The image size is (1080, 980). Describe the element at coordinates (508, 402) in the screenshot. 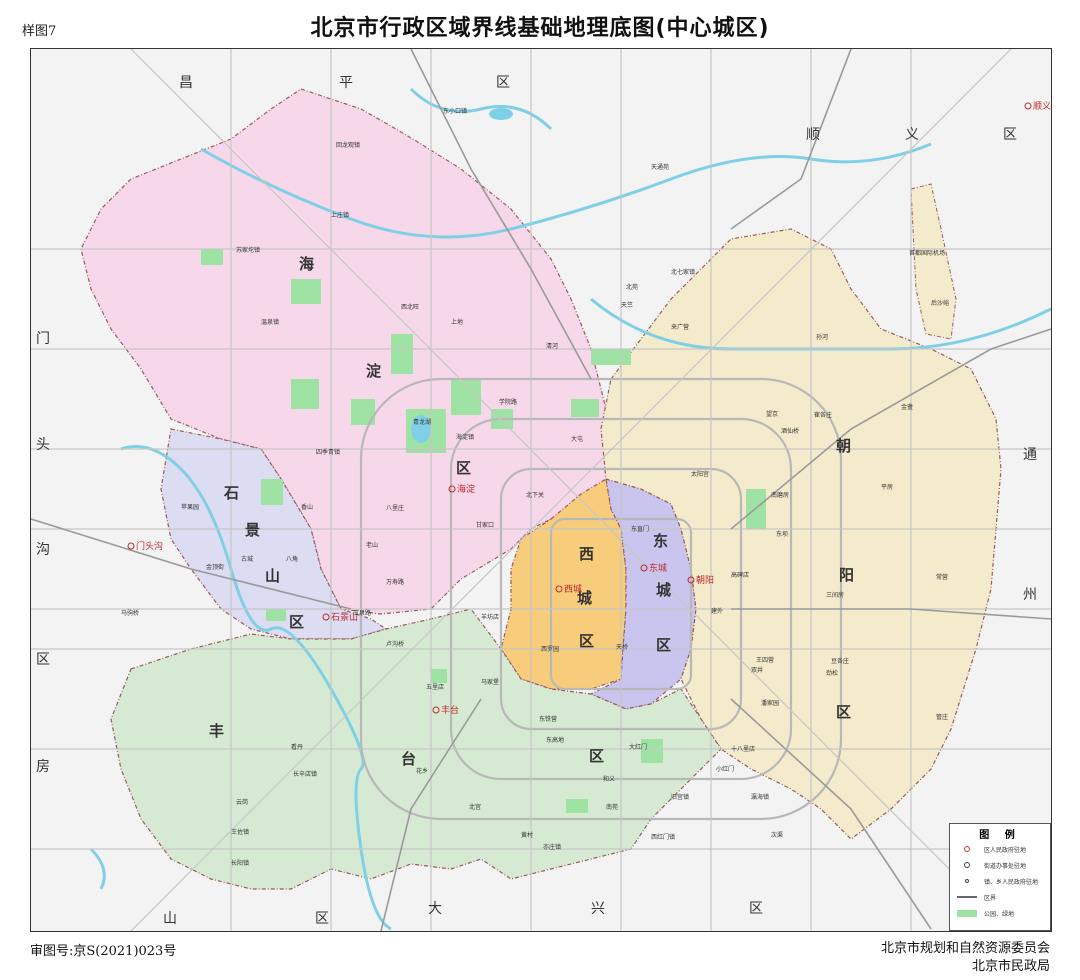

I see `place-xueyuanlu: 学院路` at that location.